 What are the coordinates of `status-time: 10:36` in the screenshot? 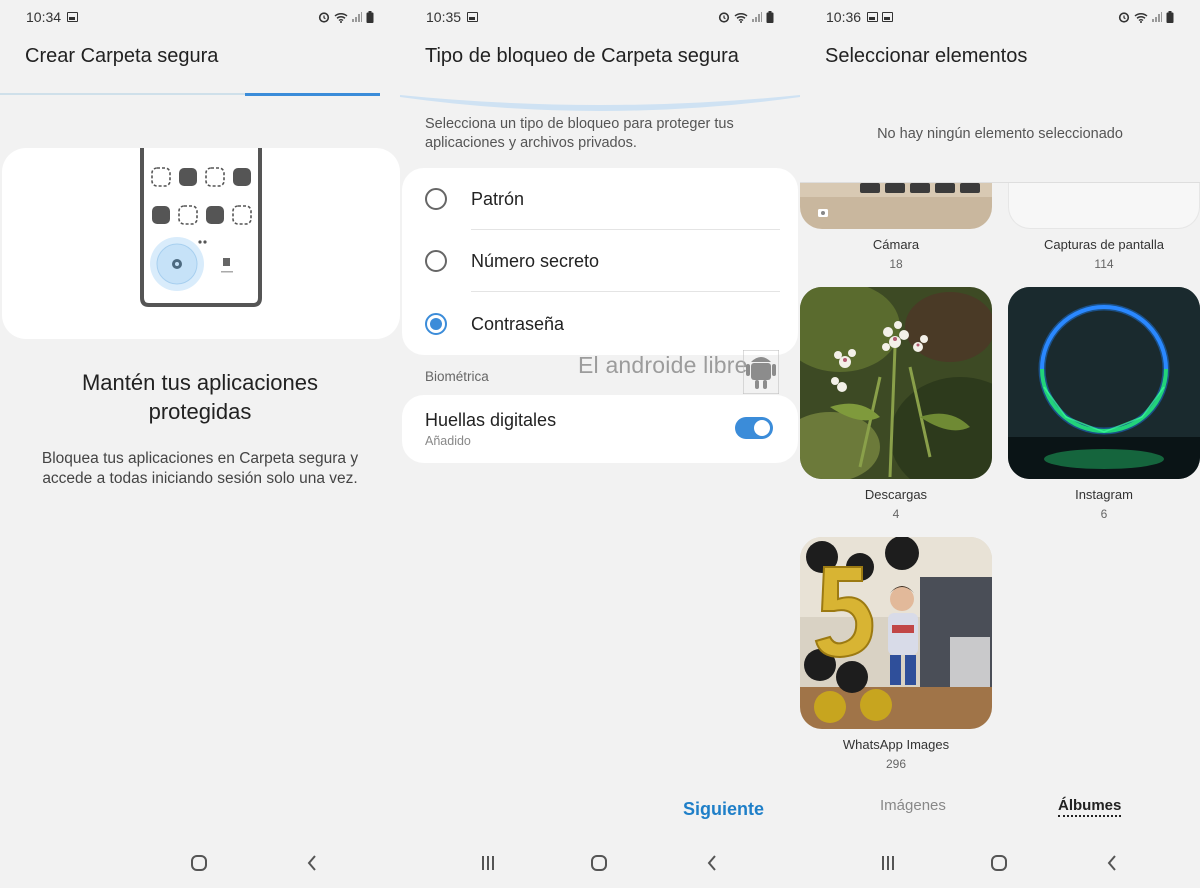 It's located at (844, 17).